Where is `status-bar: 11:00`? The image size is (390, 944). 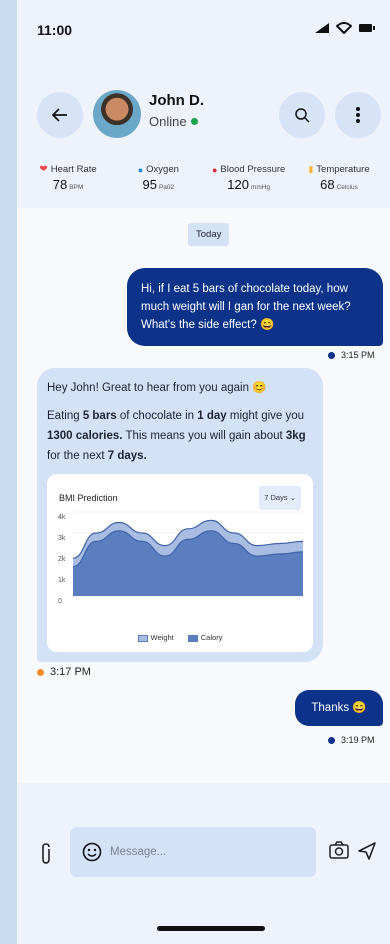 status-bar: 11:00 is located at coordinates (203, 30).